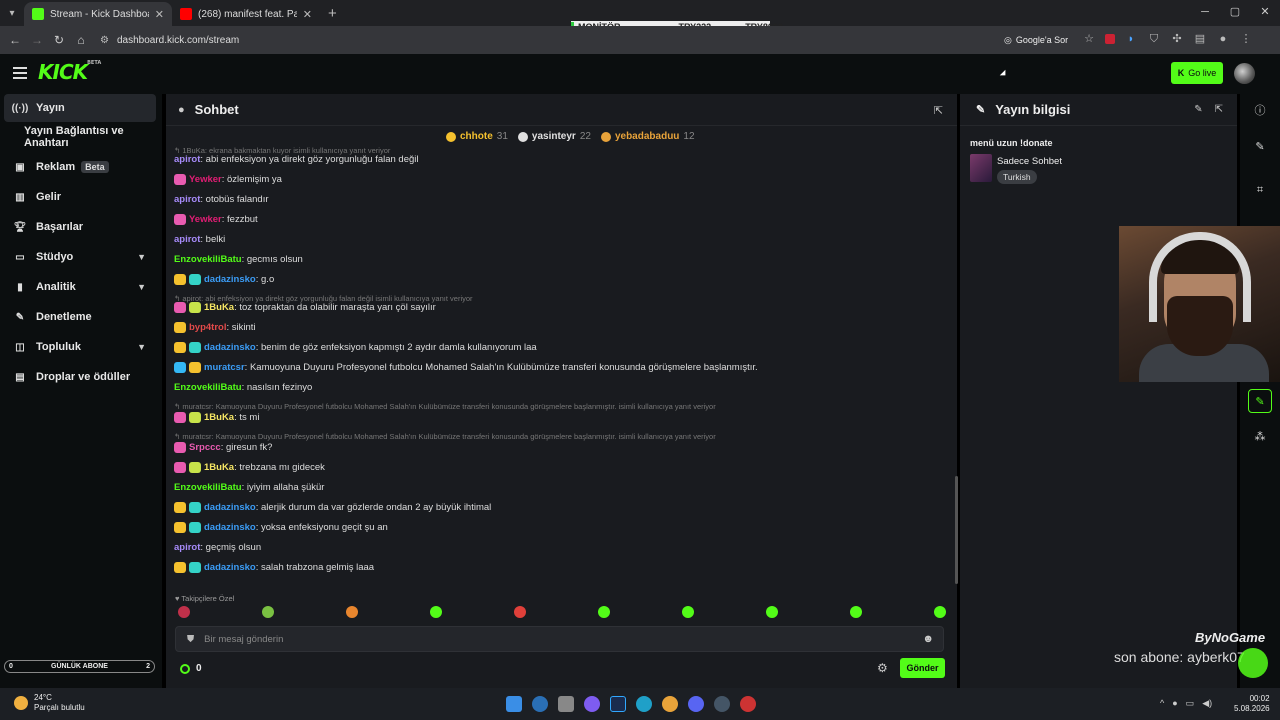 The width and height of the screenshot is (1280, 720). Describe the element at coordinates (1260, 110) in the screenshot. I see `info-icon: ⓘ` at that location.